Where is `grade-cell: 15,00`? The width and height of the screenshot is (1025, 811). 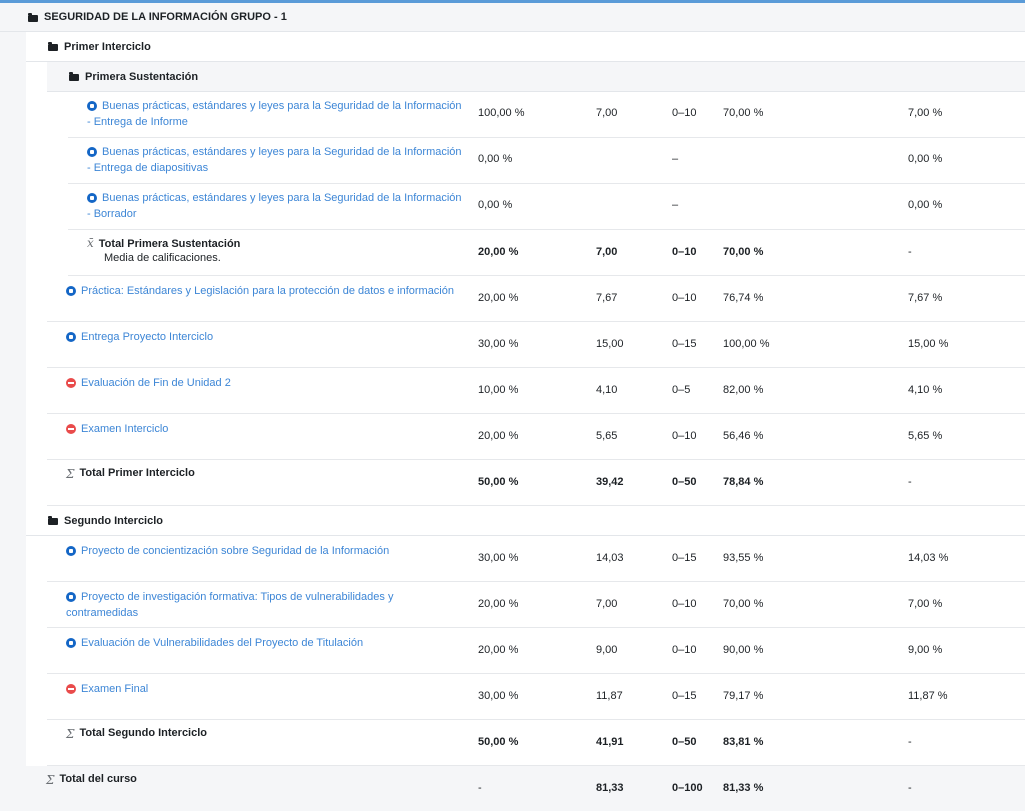 grade-cell: 15,00 is located at coordinates (610, 344).